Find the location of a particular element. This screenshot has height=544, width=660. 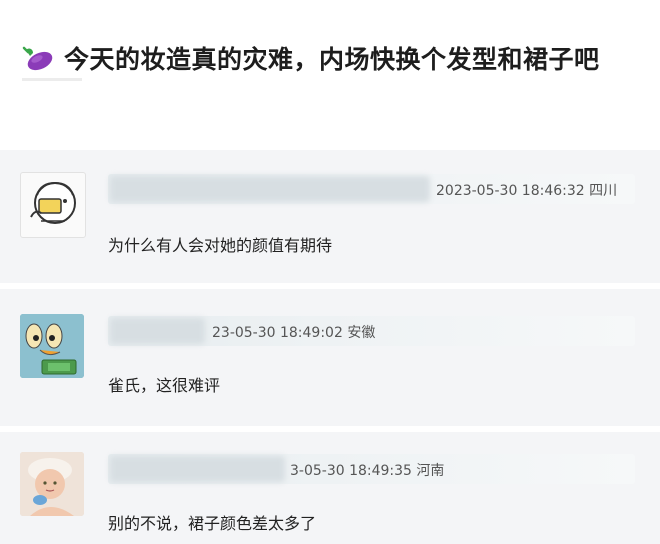

comment-time-location: 2023-05-30 18:46:32 四川 is located at coordinates (527, 191).